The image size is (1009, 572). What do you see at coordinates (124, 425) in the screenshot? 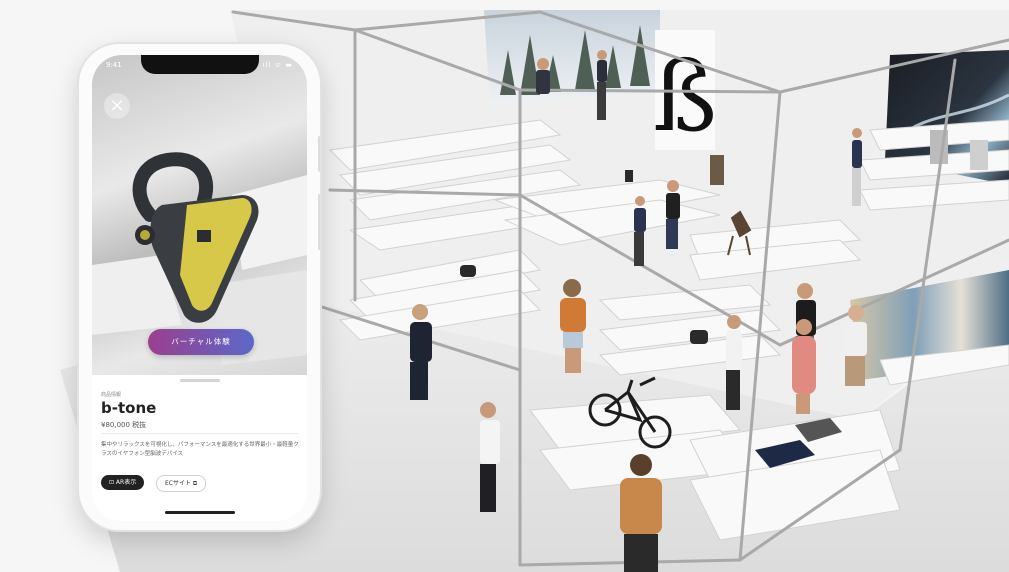
I see `product-price: ¥80,000 税抜` at bounding box center [124, 425].